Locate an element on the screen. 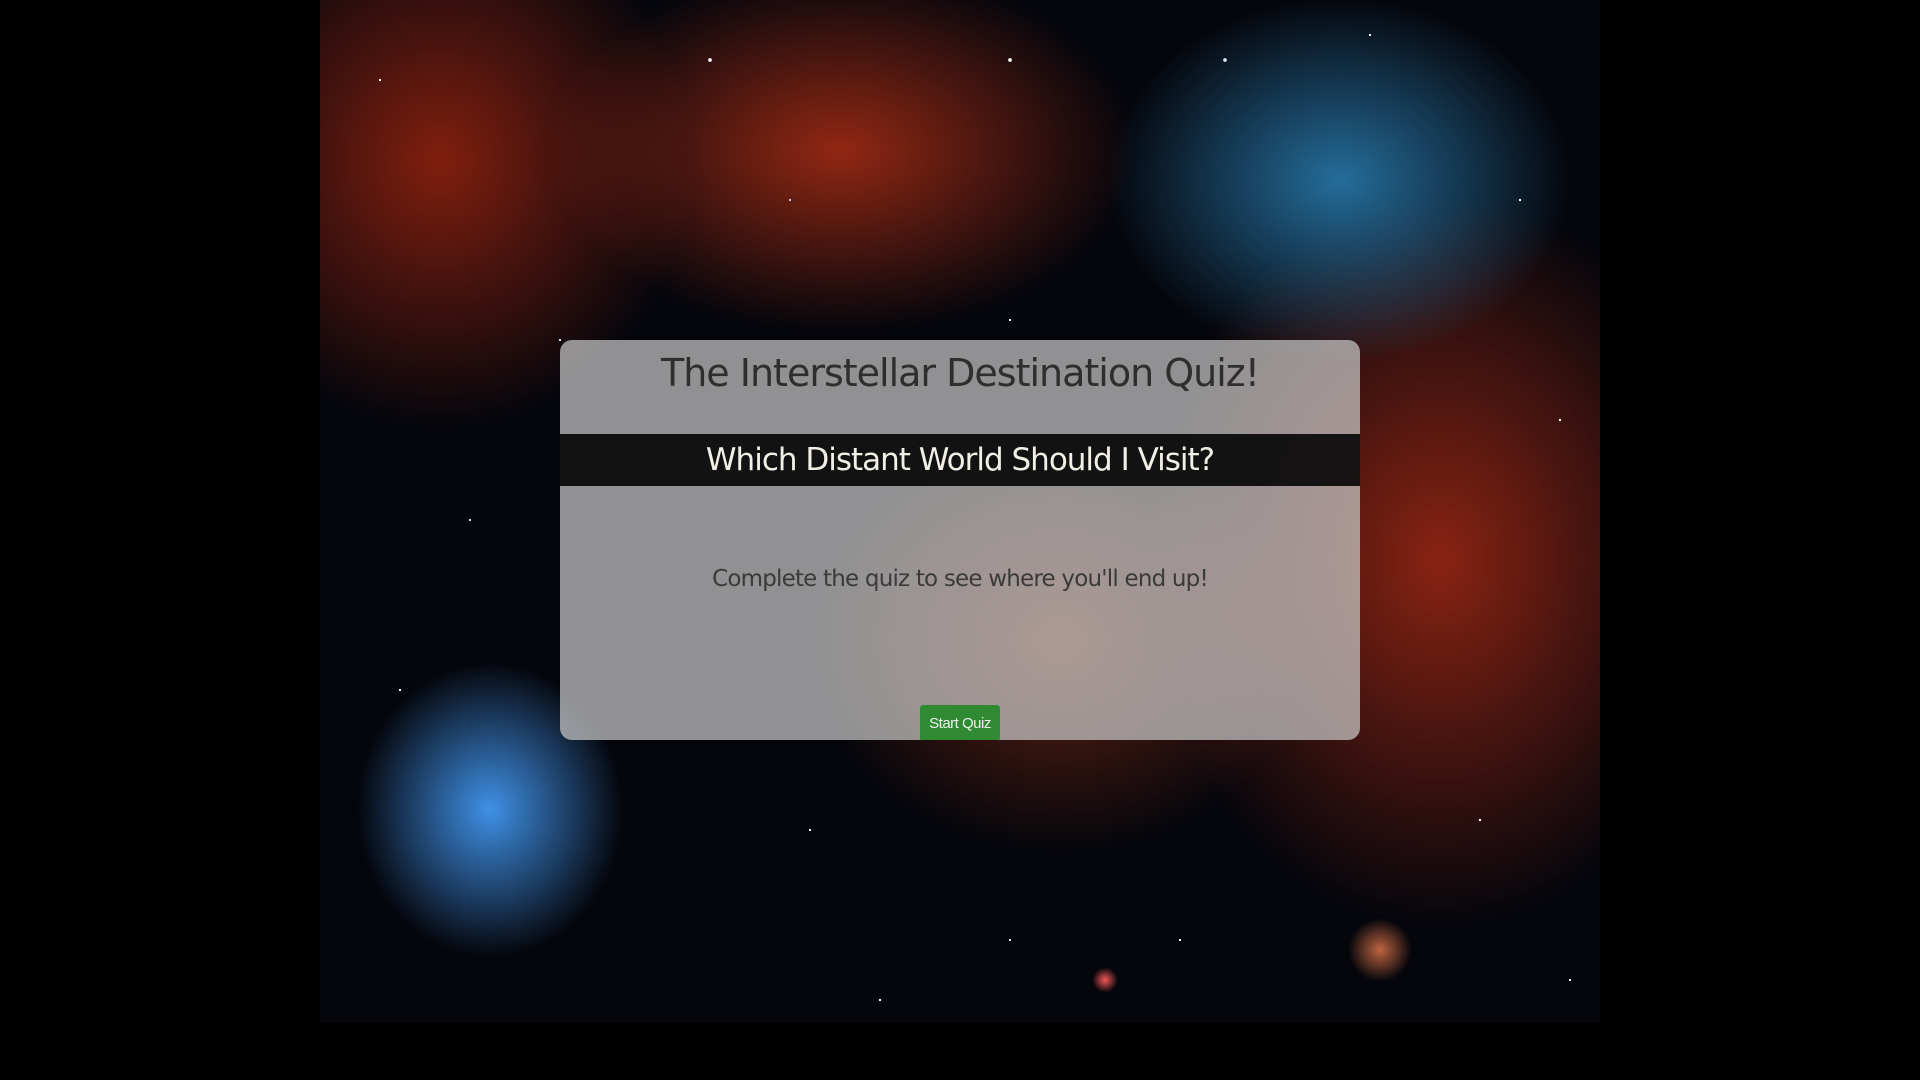 The image size is (1920, 1080). quiz-title: The Interstellar Destination Quiz! is located at coordinates (960, 373).